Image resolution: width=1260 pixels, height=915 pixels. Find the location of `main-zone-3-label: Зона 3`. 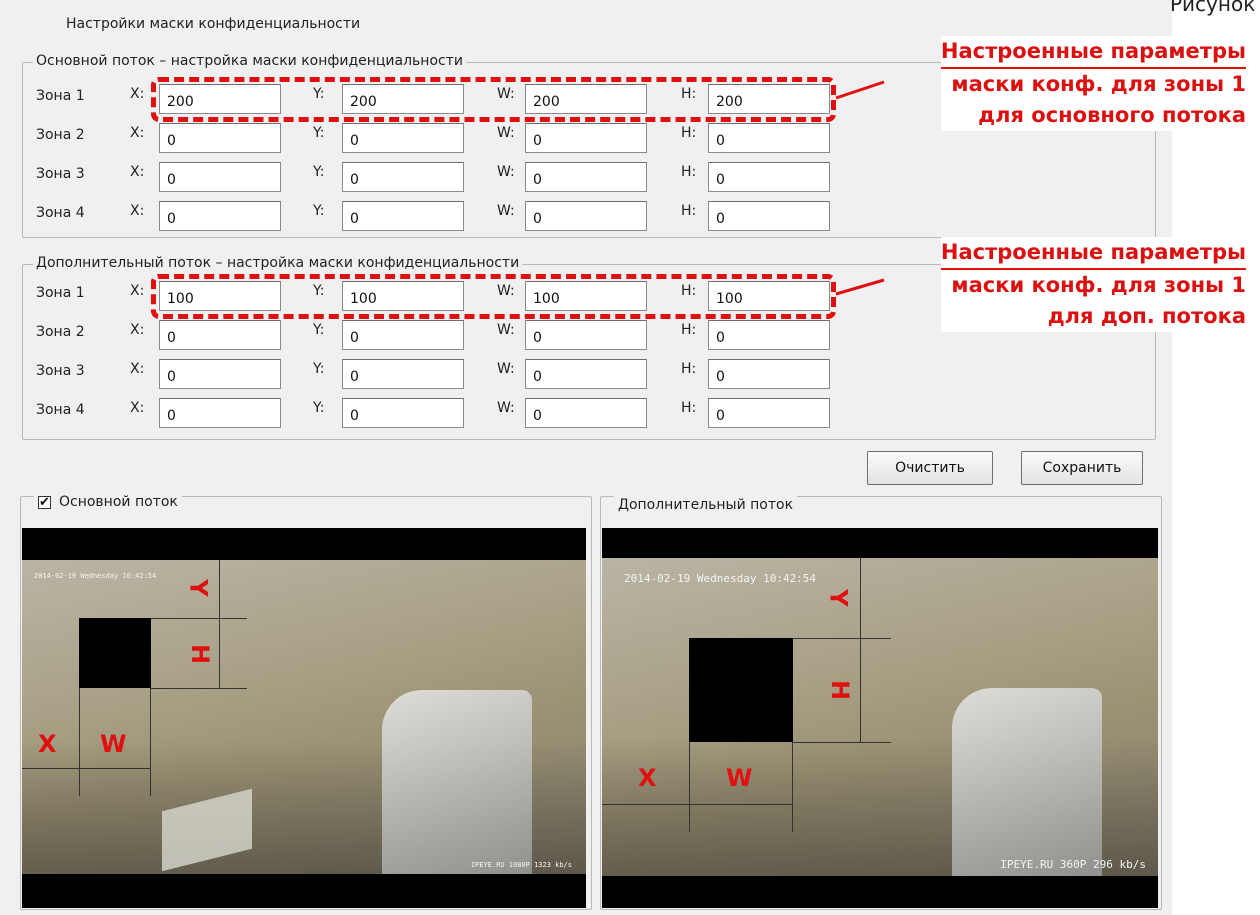

main-zone-3-label: Зона 3 is located at coordinates (60, 174).